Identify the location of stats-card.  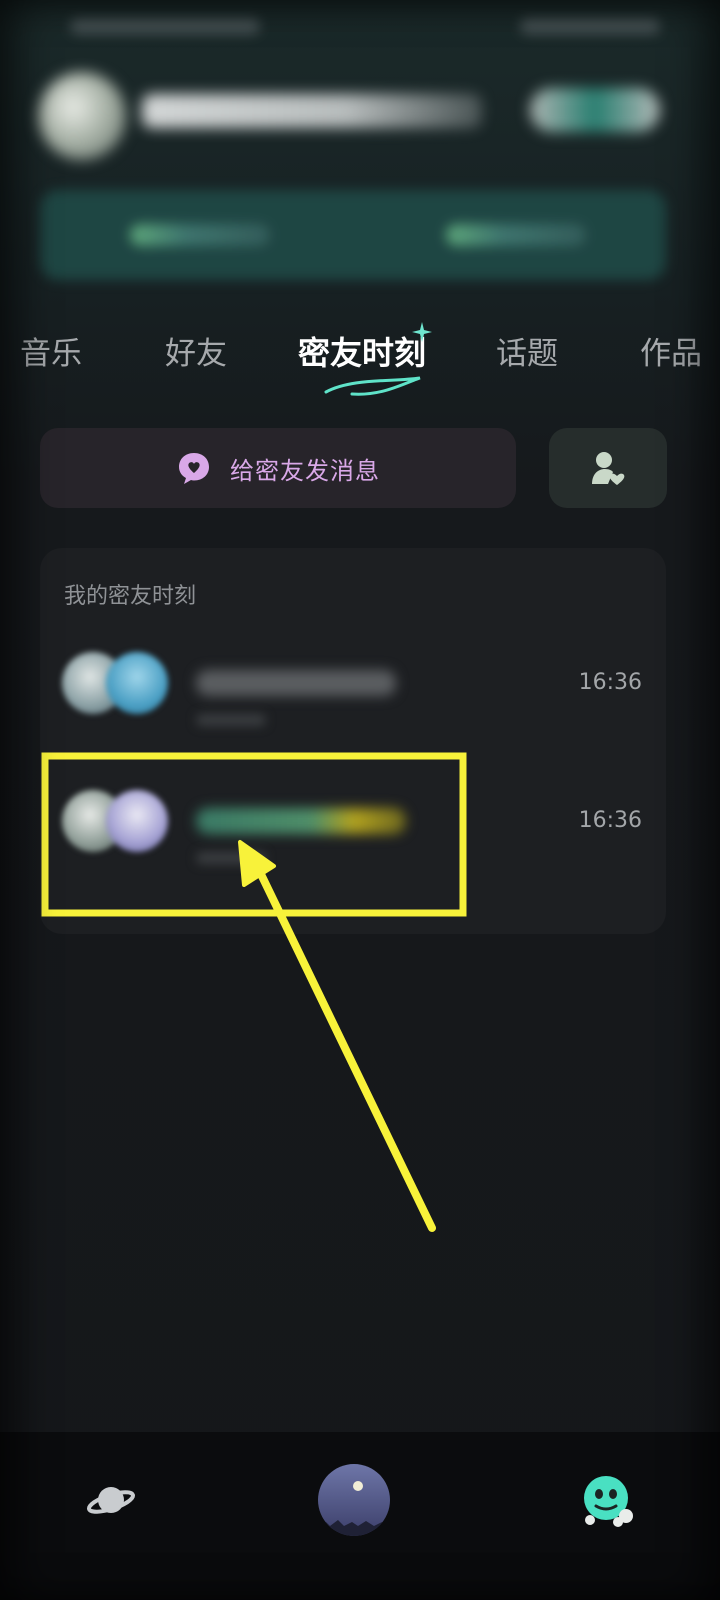
(353, 235).